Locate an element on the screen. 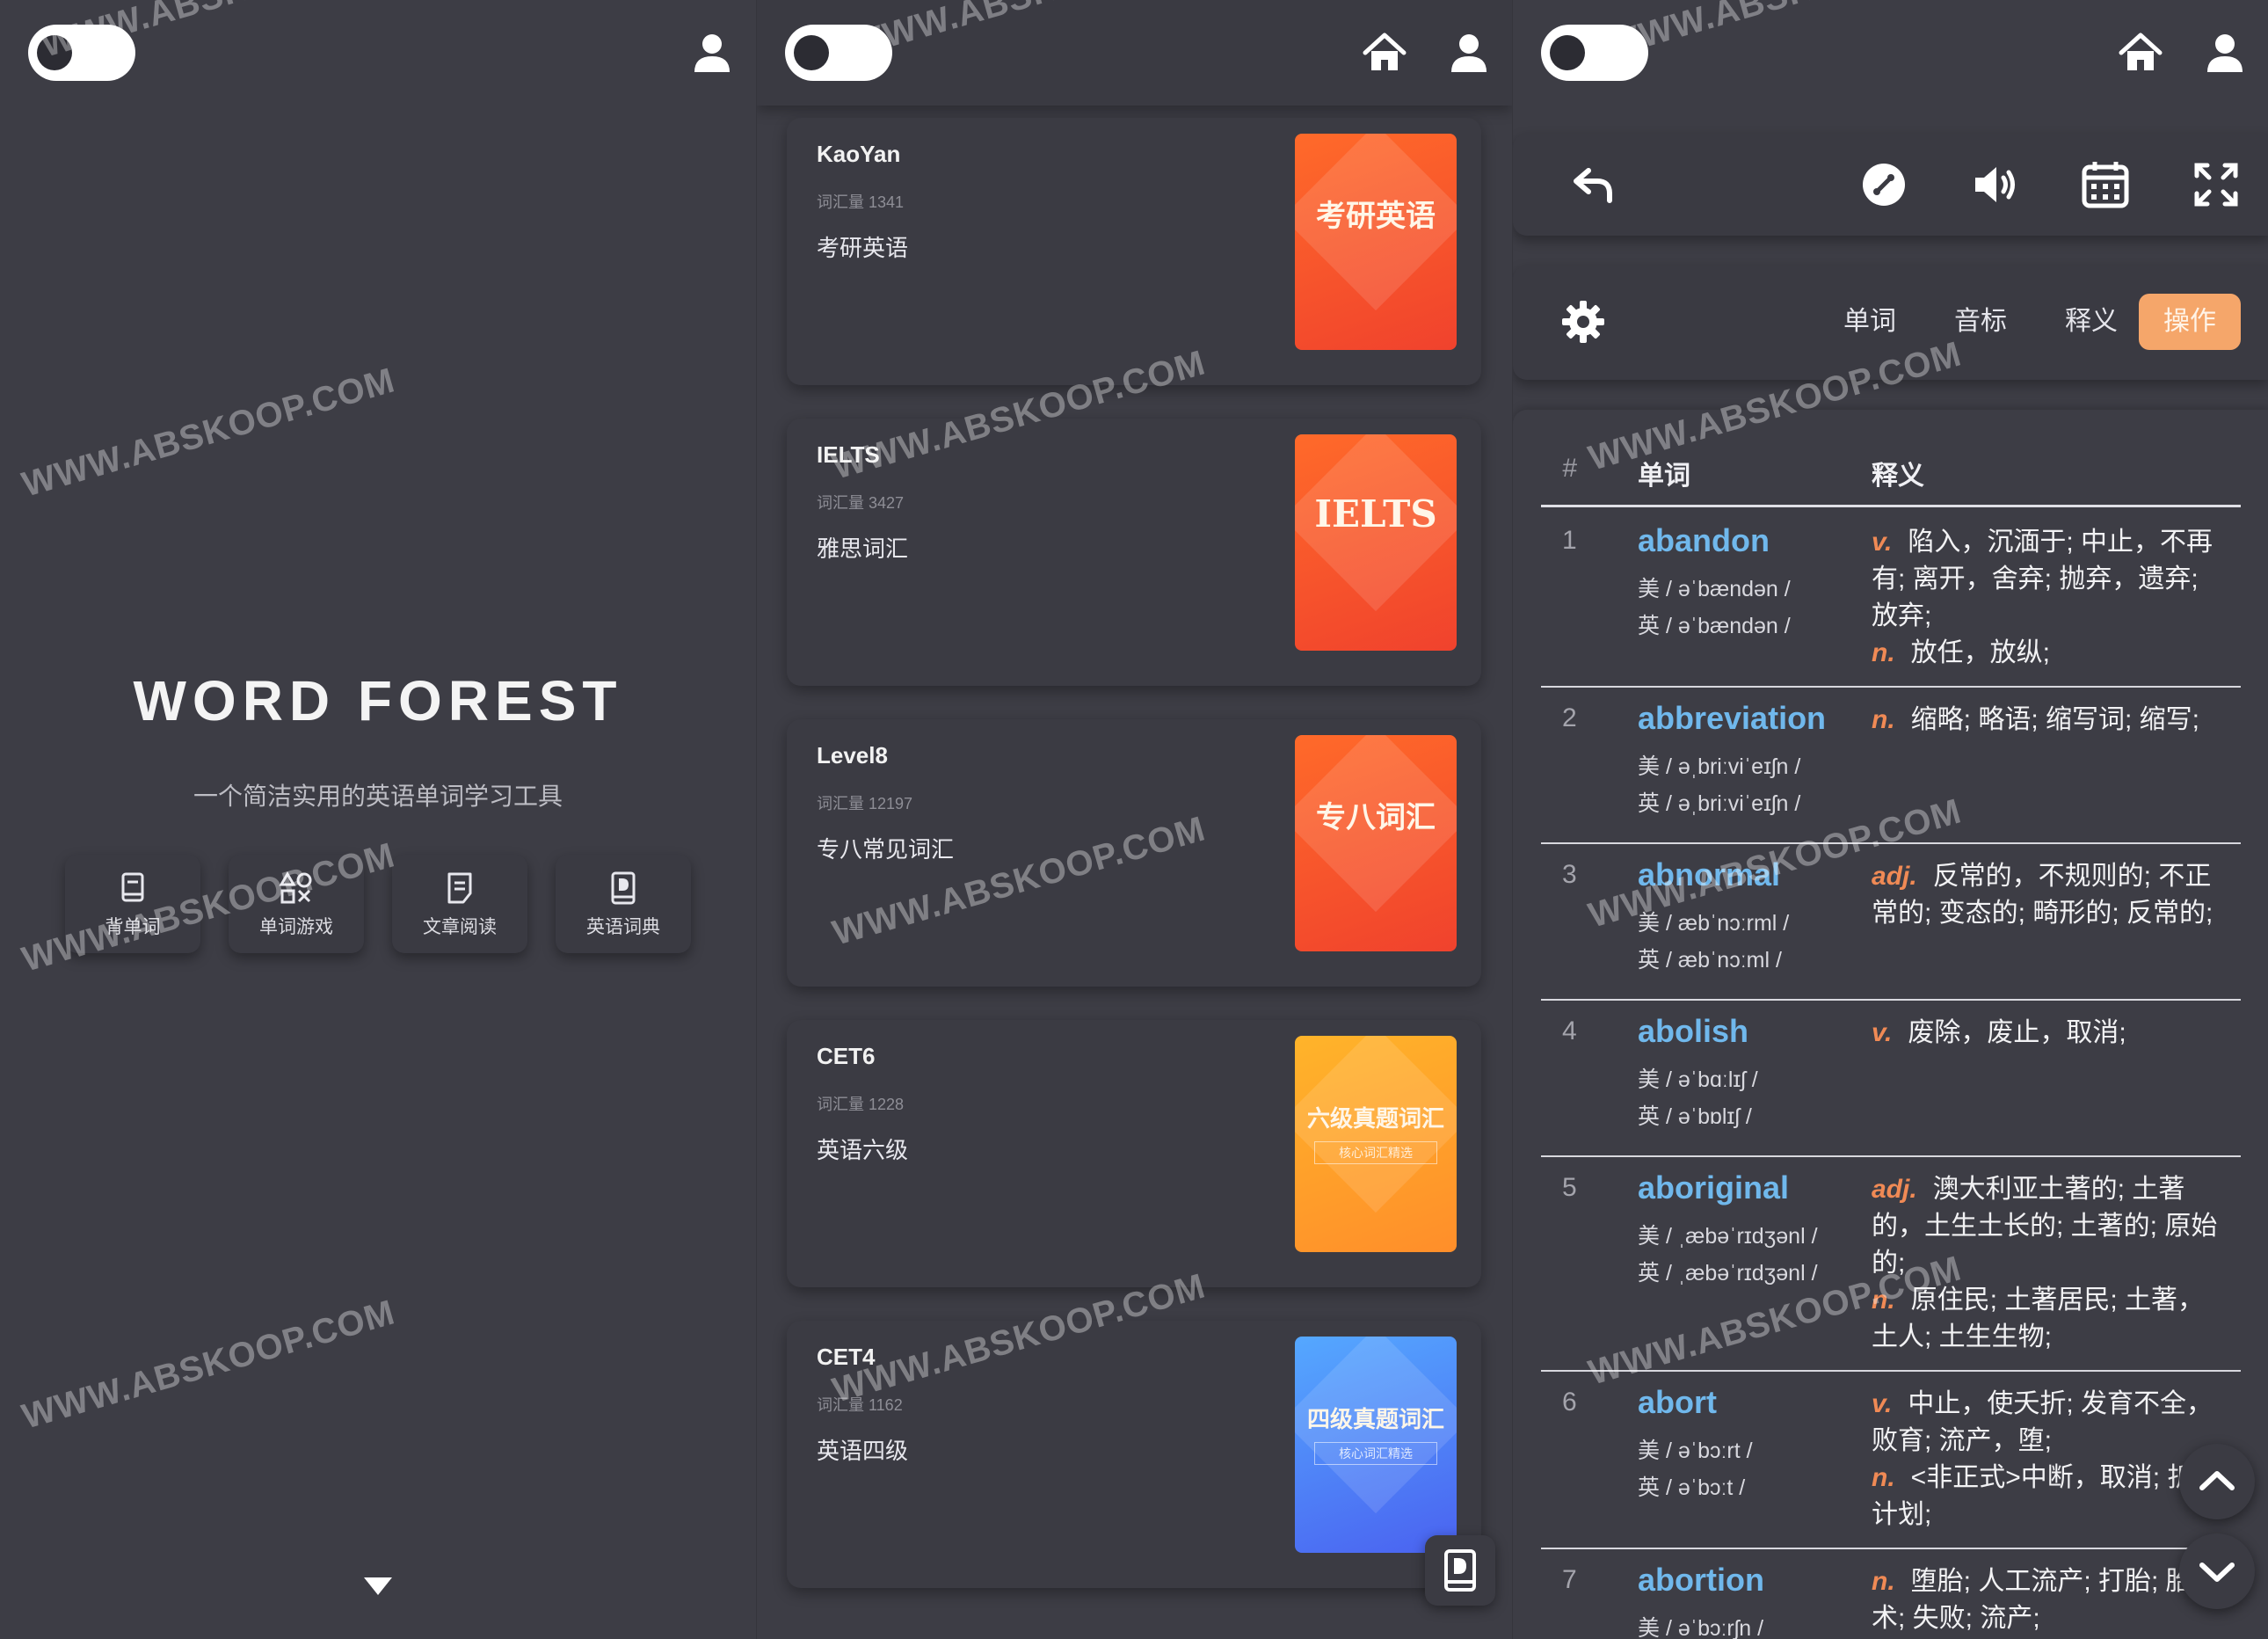 This screenshot has width=2268, height=1639. phonetic-us: 美 / əˈbɔːrt / is located at coordinates (1696, 1451).